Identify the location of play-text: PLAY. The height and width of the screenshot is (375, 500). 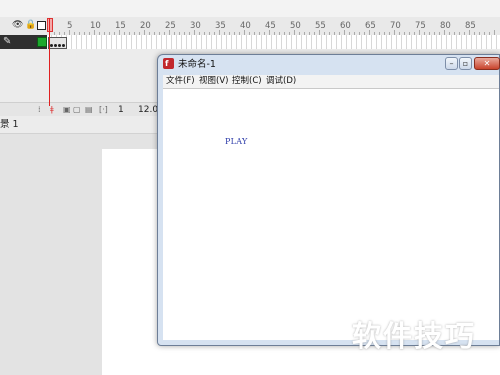
(236, 141).